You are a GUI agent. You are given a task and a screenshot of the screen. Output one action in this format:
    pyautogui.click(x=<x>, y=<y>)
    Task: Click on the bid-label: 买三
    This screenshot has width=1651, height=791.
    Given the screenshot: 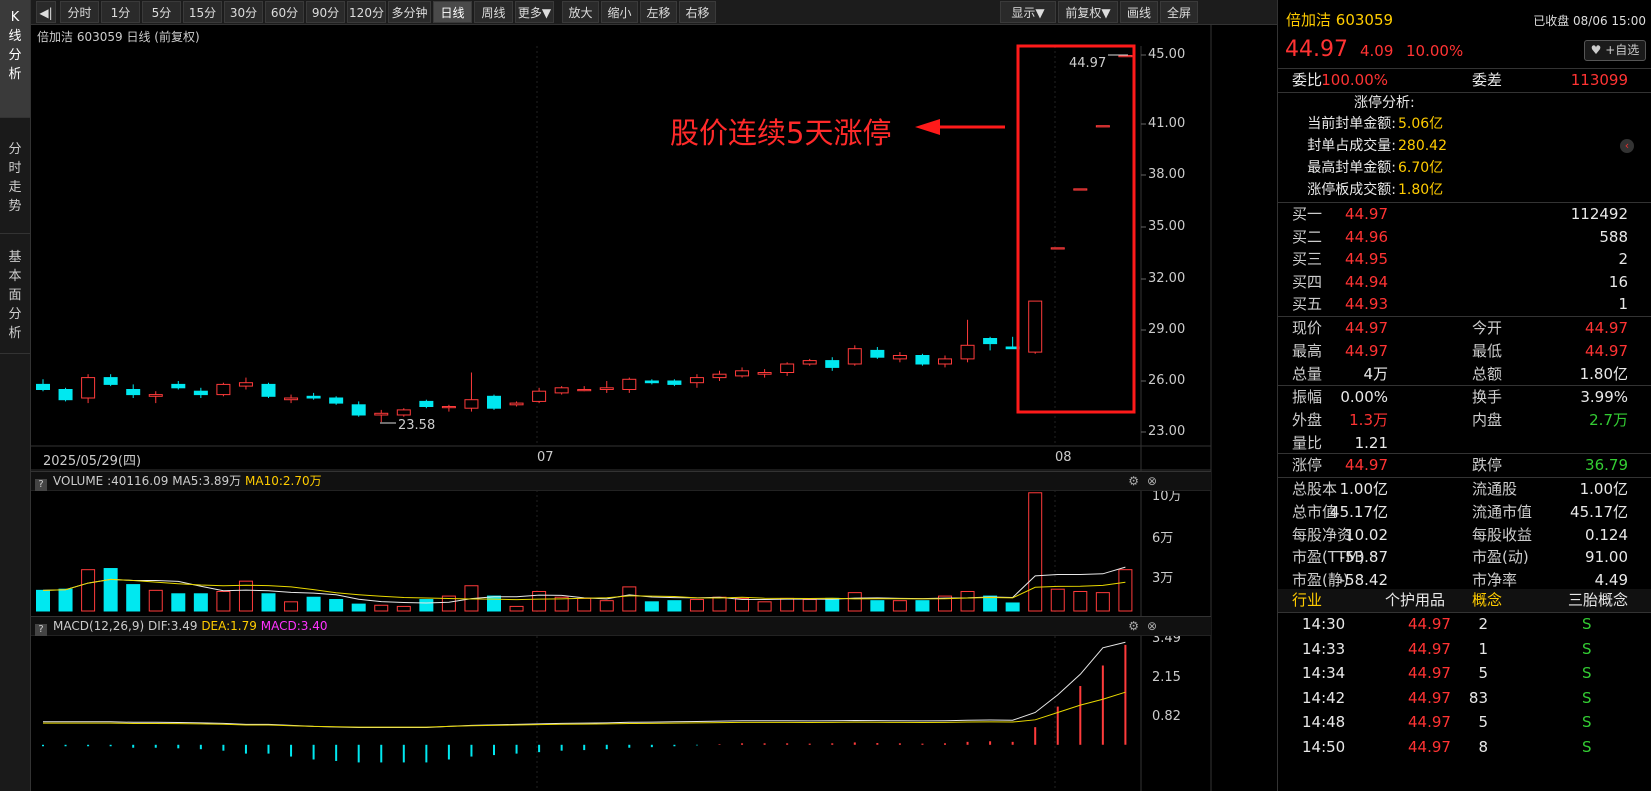 What is the action you would take?
    pyautogui.click(x=1307, y=259)
    